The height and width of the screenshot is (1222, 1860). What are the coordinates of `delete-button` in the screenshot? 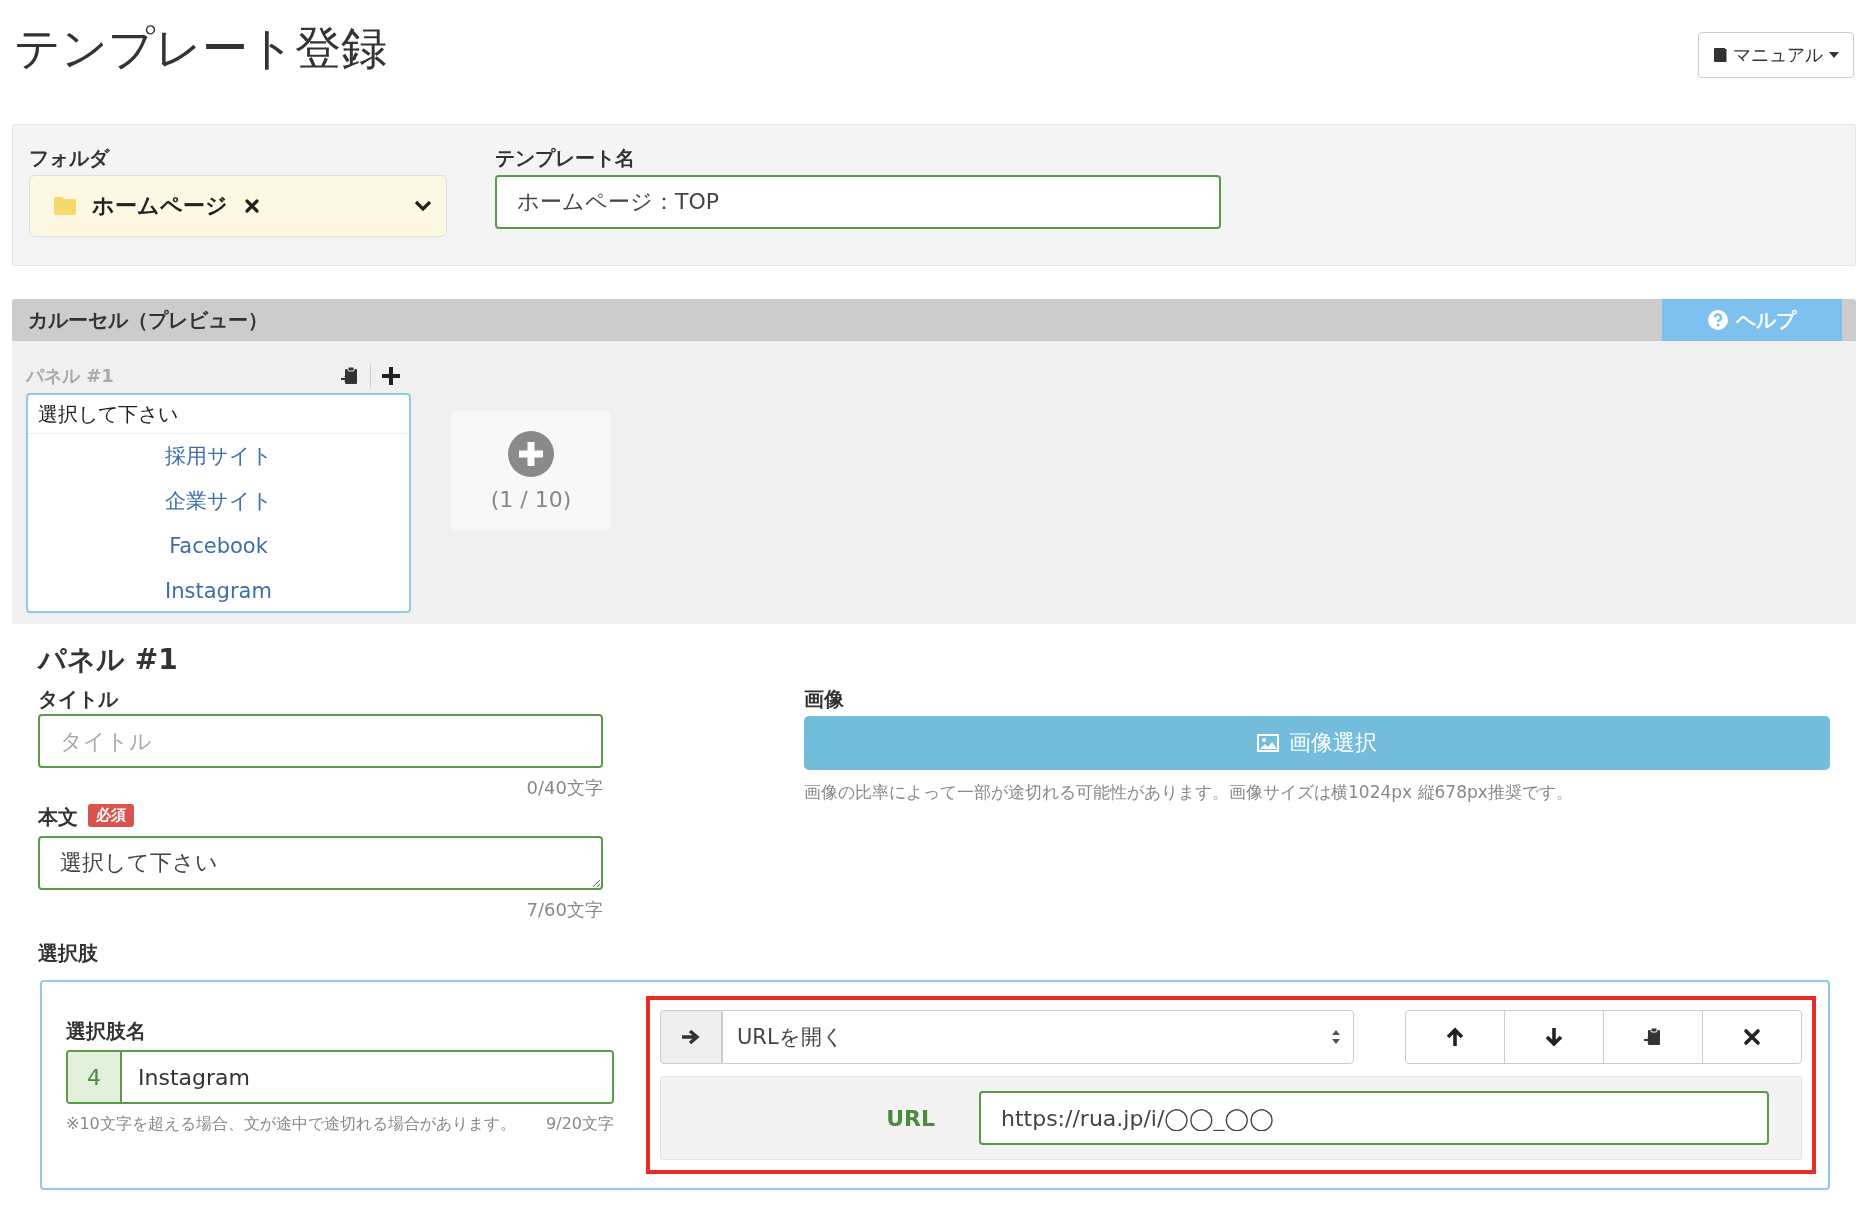 It's located at (1752, 1037).